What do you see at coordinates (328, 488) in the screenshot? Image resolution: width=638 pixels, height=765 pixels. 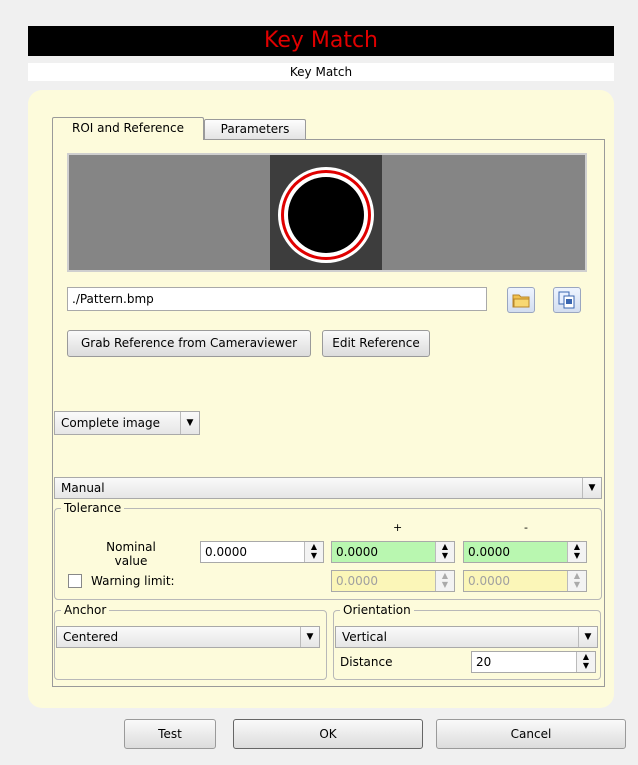 I see `mode-select: Manual ▼` at bounding box center [328, 488].